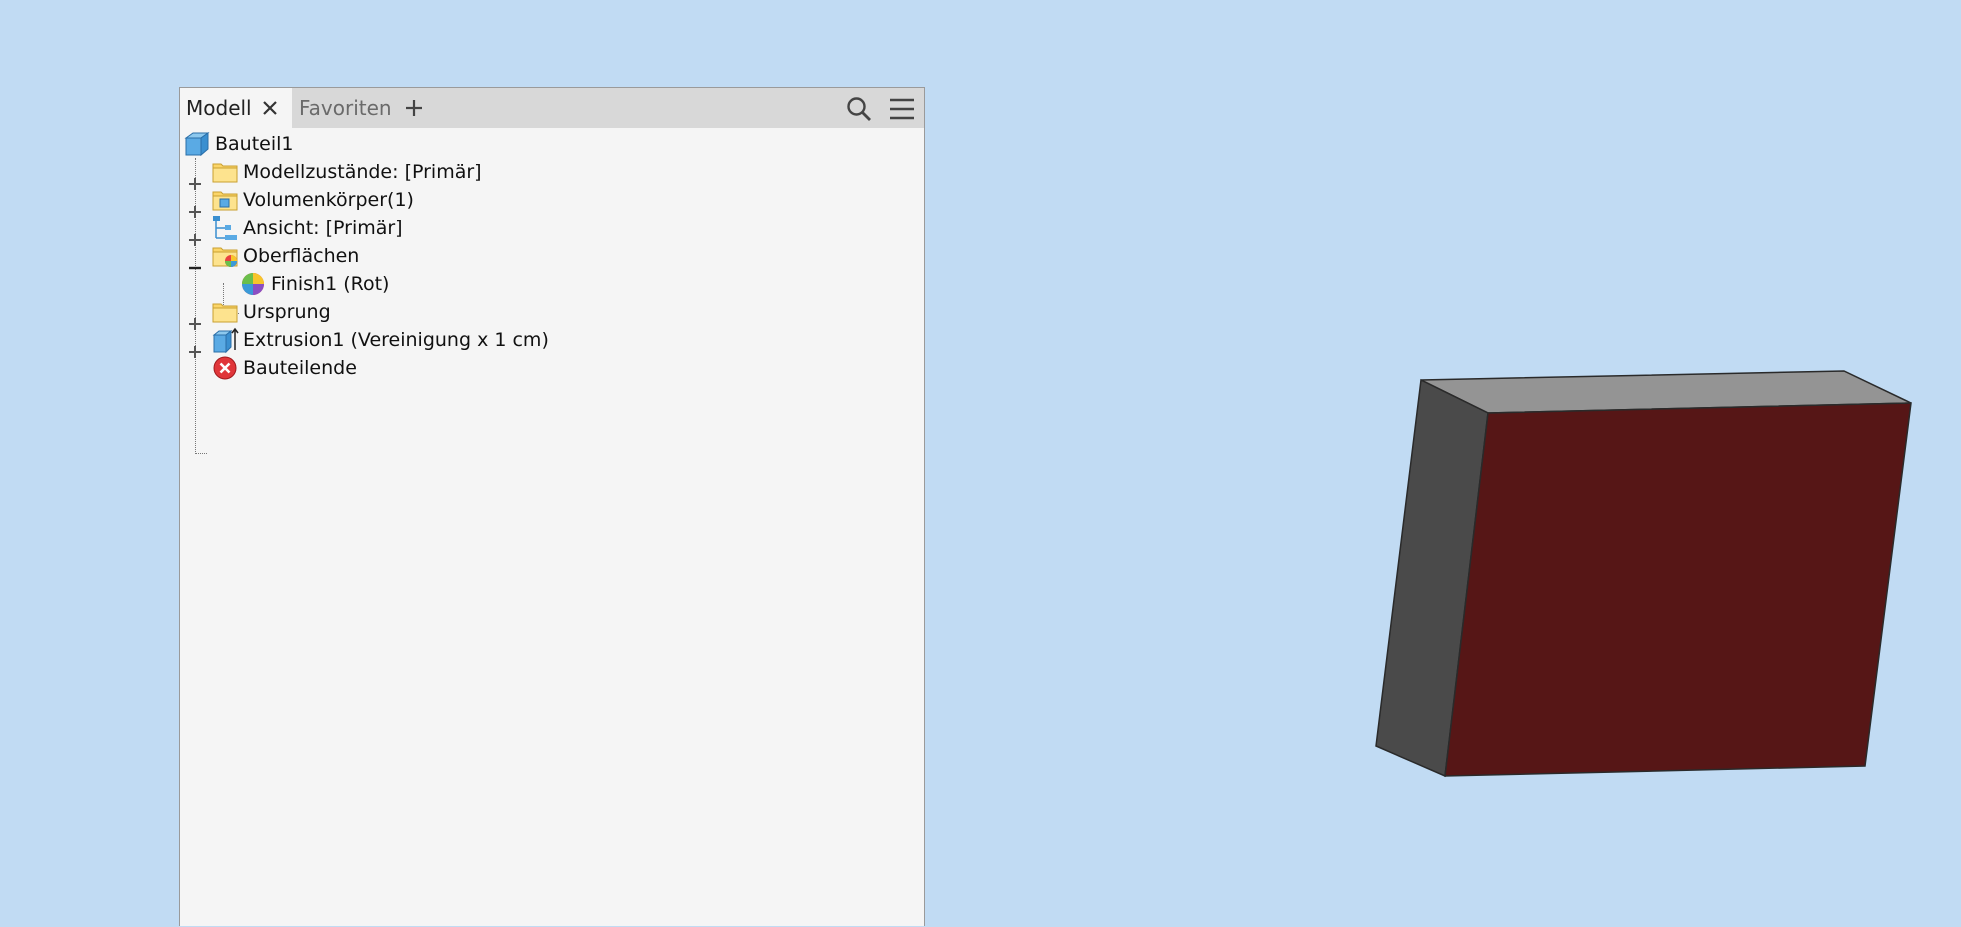 The width and height of the screenshot is (1961, 927). I want to click on tree-item-extrusion1: Extrusion1 (Vereinigung x 1 cm), so click(380, 340).